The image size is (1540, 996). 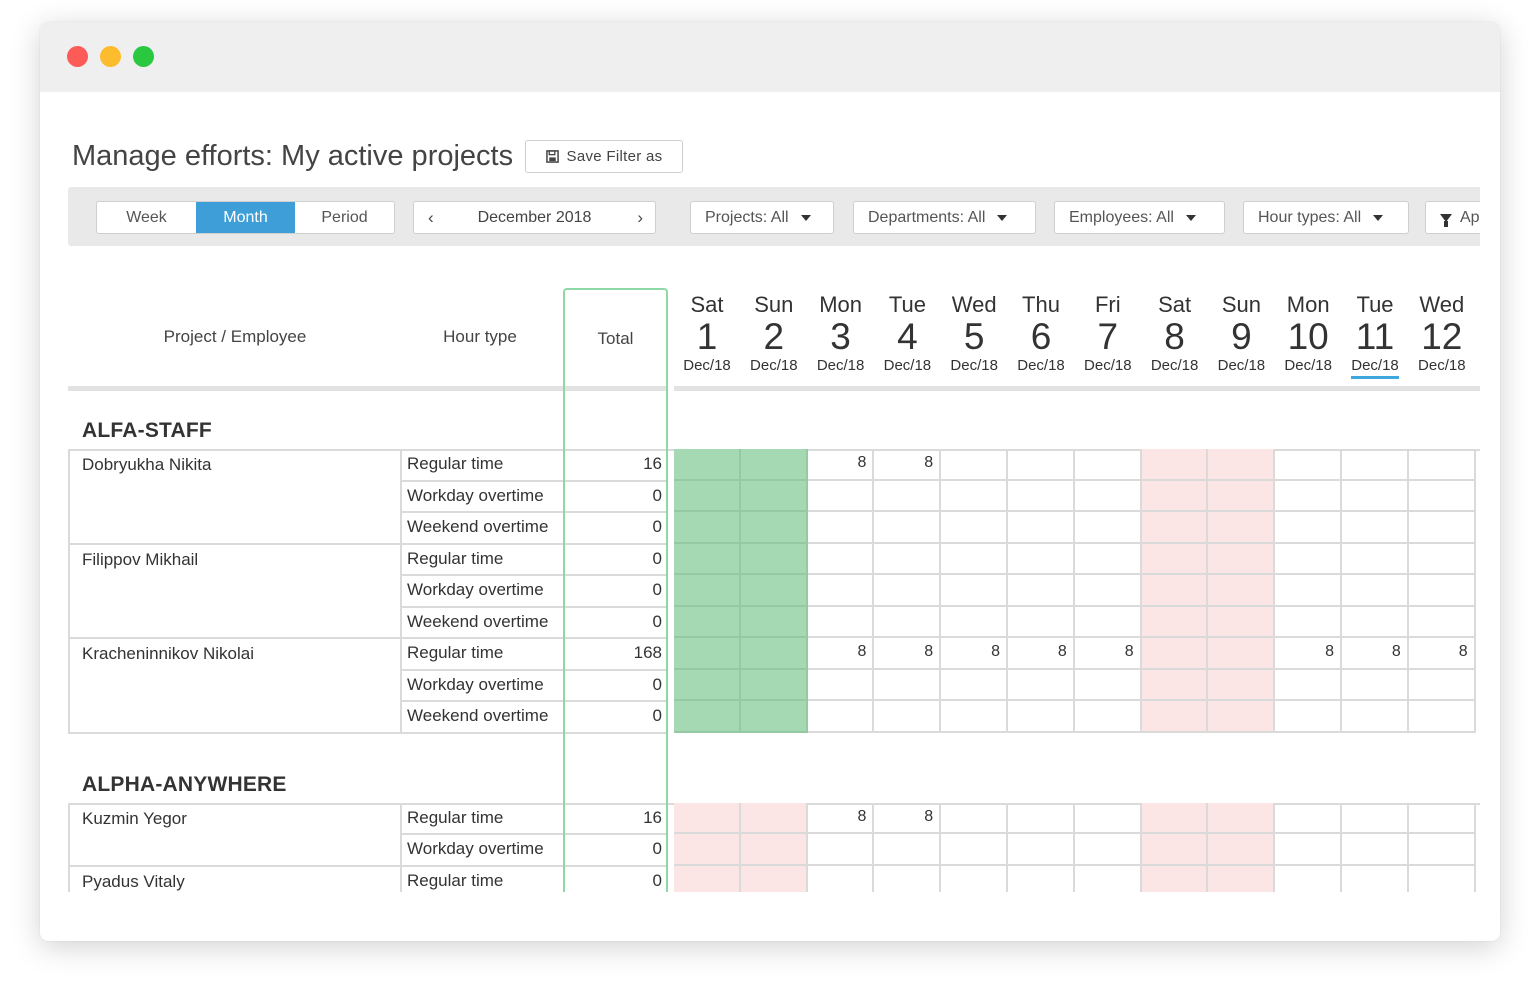 What do you see at coordinates (77, 56) in the screenshot?
I see `close-window-button` at bounding box center [77, 56].